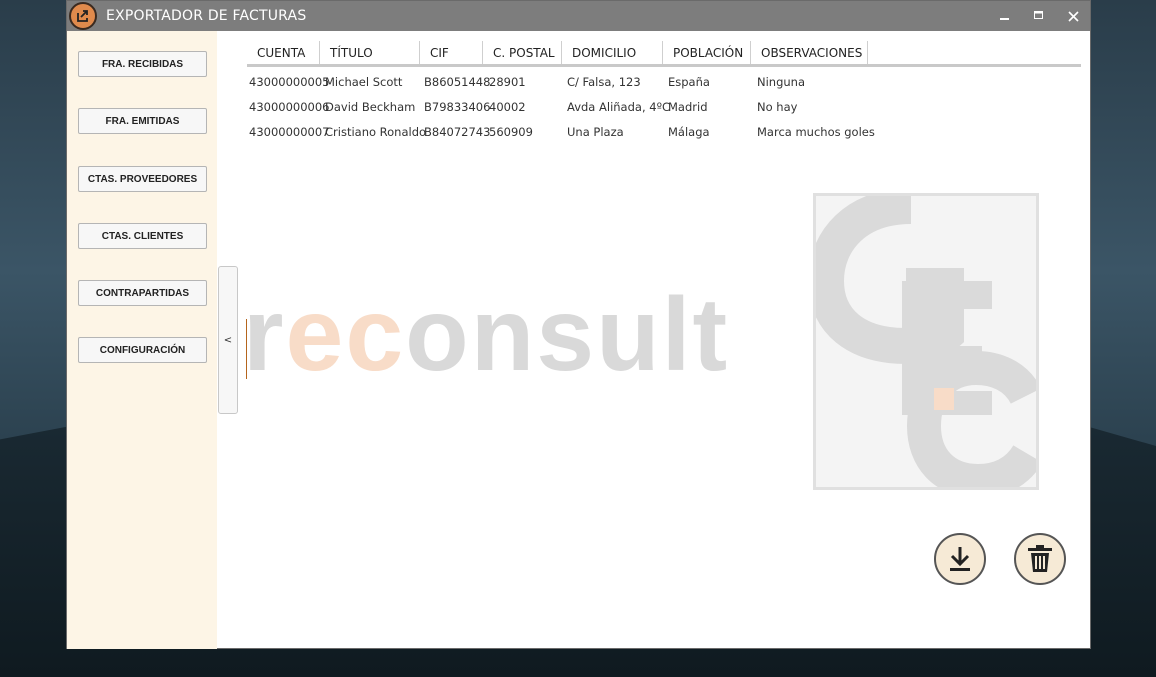  I want to click on trash-icon, so click(1040, 558).